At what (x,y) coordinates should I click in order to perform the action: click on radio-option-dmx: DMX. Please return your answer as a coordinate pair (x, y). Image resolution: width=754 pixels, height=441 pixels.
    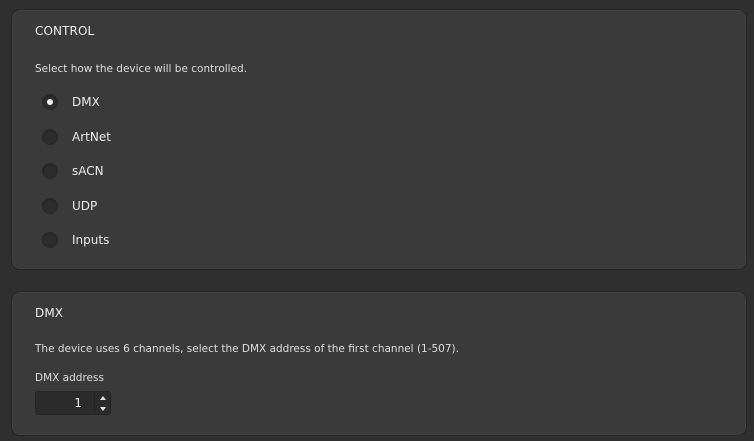
    Looking at the image, I should click on (71, 102).